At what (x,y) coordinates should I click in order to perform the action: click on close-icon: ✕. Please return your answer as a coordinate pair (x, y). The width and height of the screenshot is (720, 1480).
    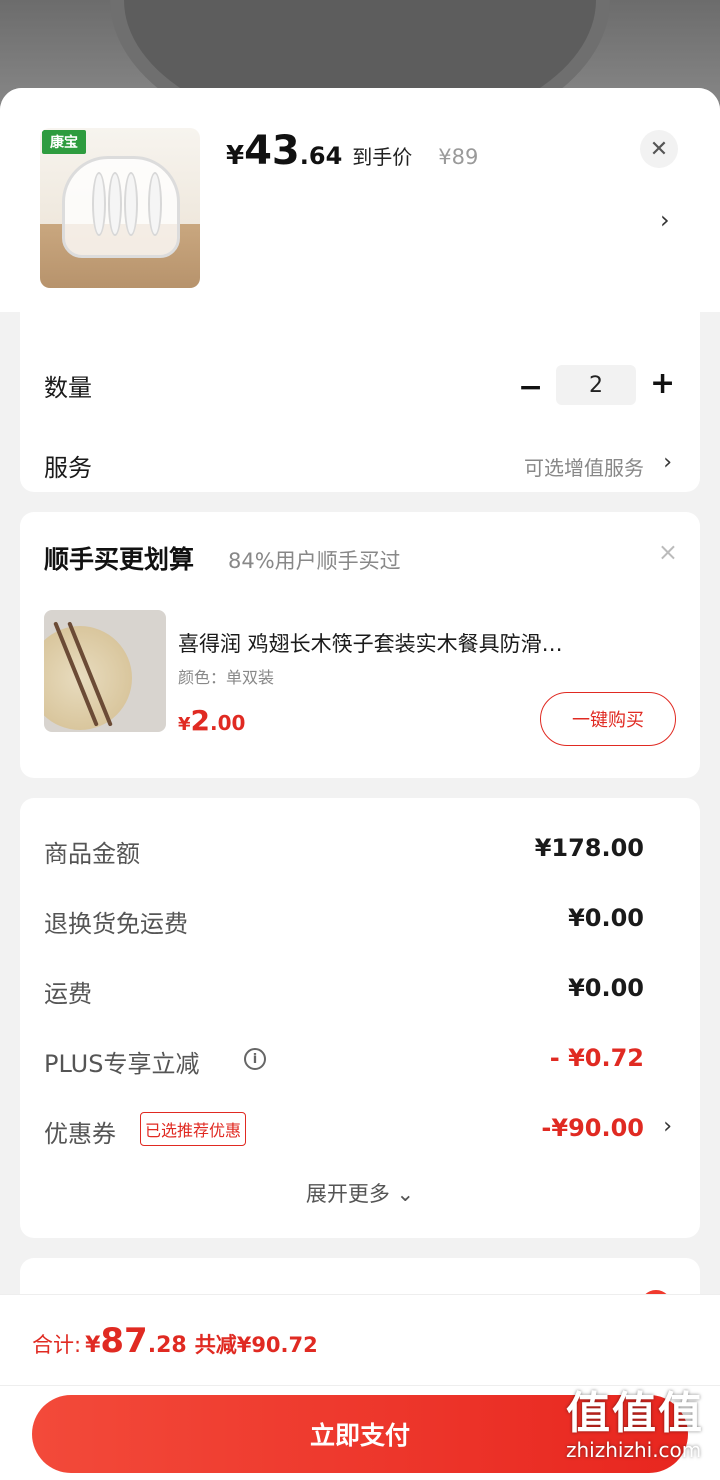
    Looking at the image, I should click on (659, 149).